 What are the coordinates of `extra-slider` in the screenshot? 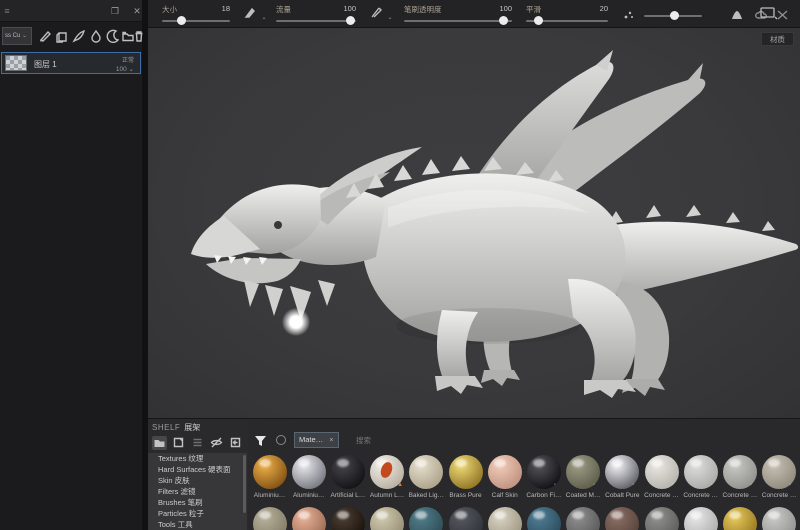 It's located at (673, 15).